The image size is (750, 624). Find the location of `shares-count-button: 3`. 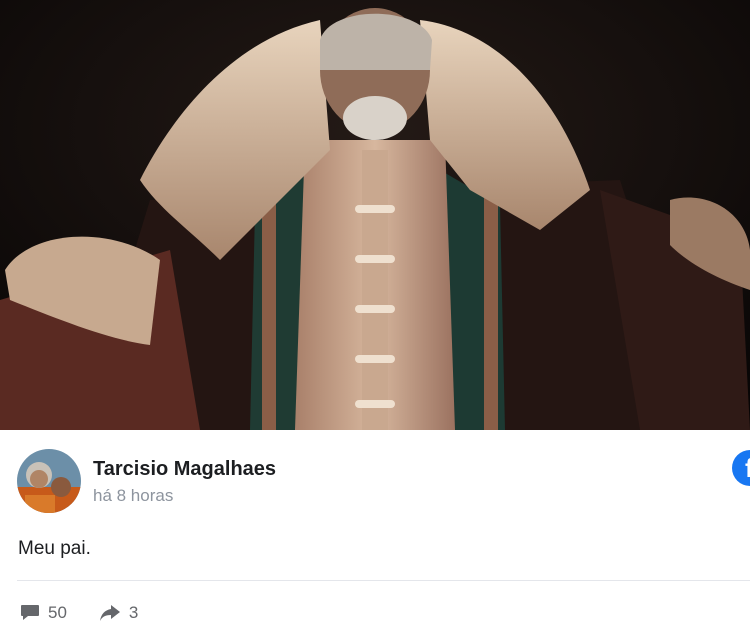

shares-count-button: 3 is located at coordinates (118, 613).